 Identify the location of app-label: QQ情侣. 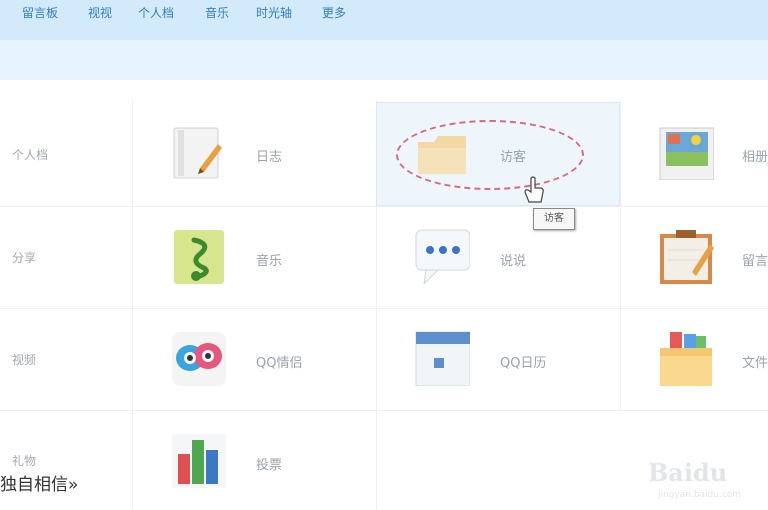
(279, 363).